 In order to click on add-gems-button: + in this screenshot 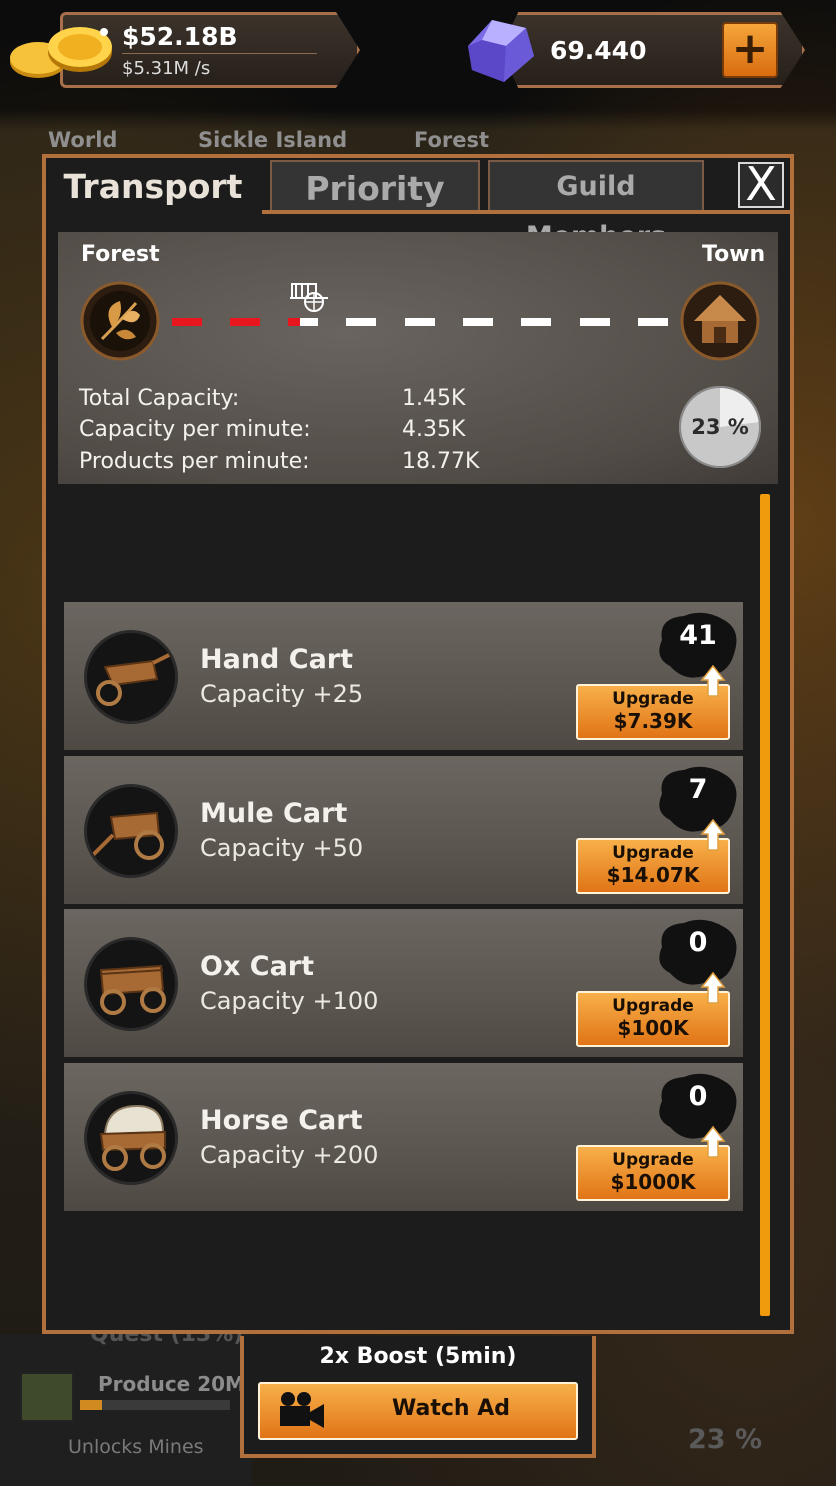, I will do `click(750, 50)`.